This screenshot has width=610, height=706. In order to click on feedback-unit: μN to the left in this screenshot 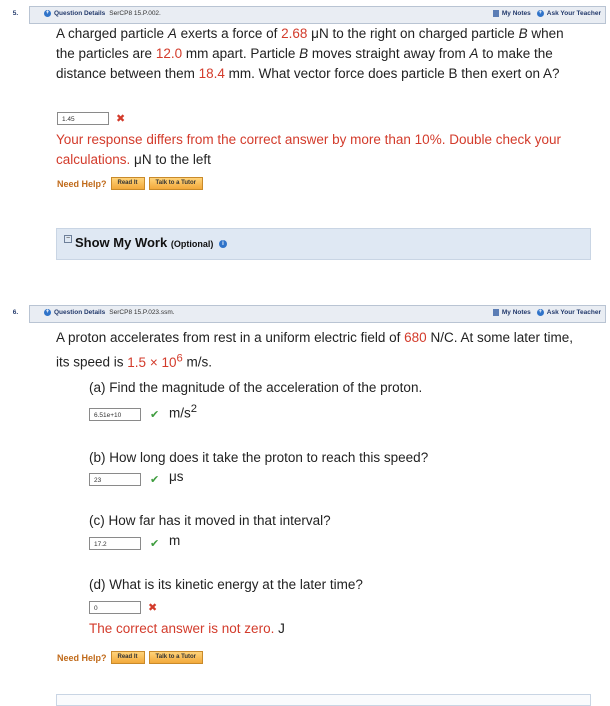, I will do `click(170, 159)`.